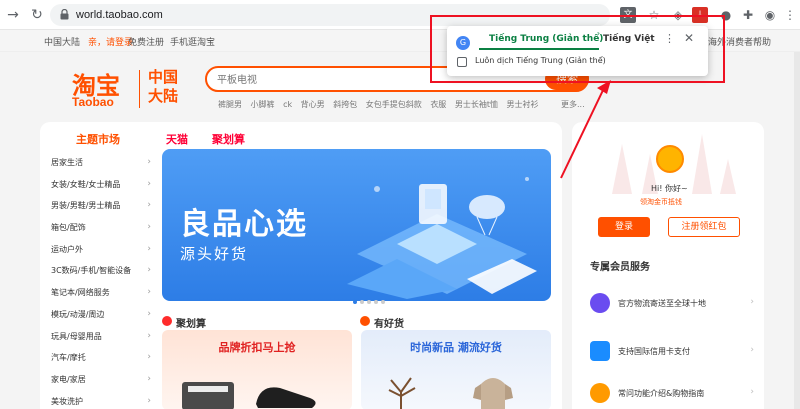  What do you see at coordinates (797, 230) in the screenshot?
I see `page-scrollbar` at bounding box center [797, 230].